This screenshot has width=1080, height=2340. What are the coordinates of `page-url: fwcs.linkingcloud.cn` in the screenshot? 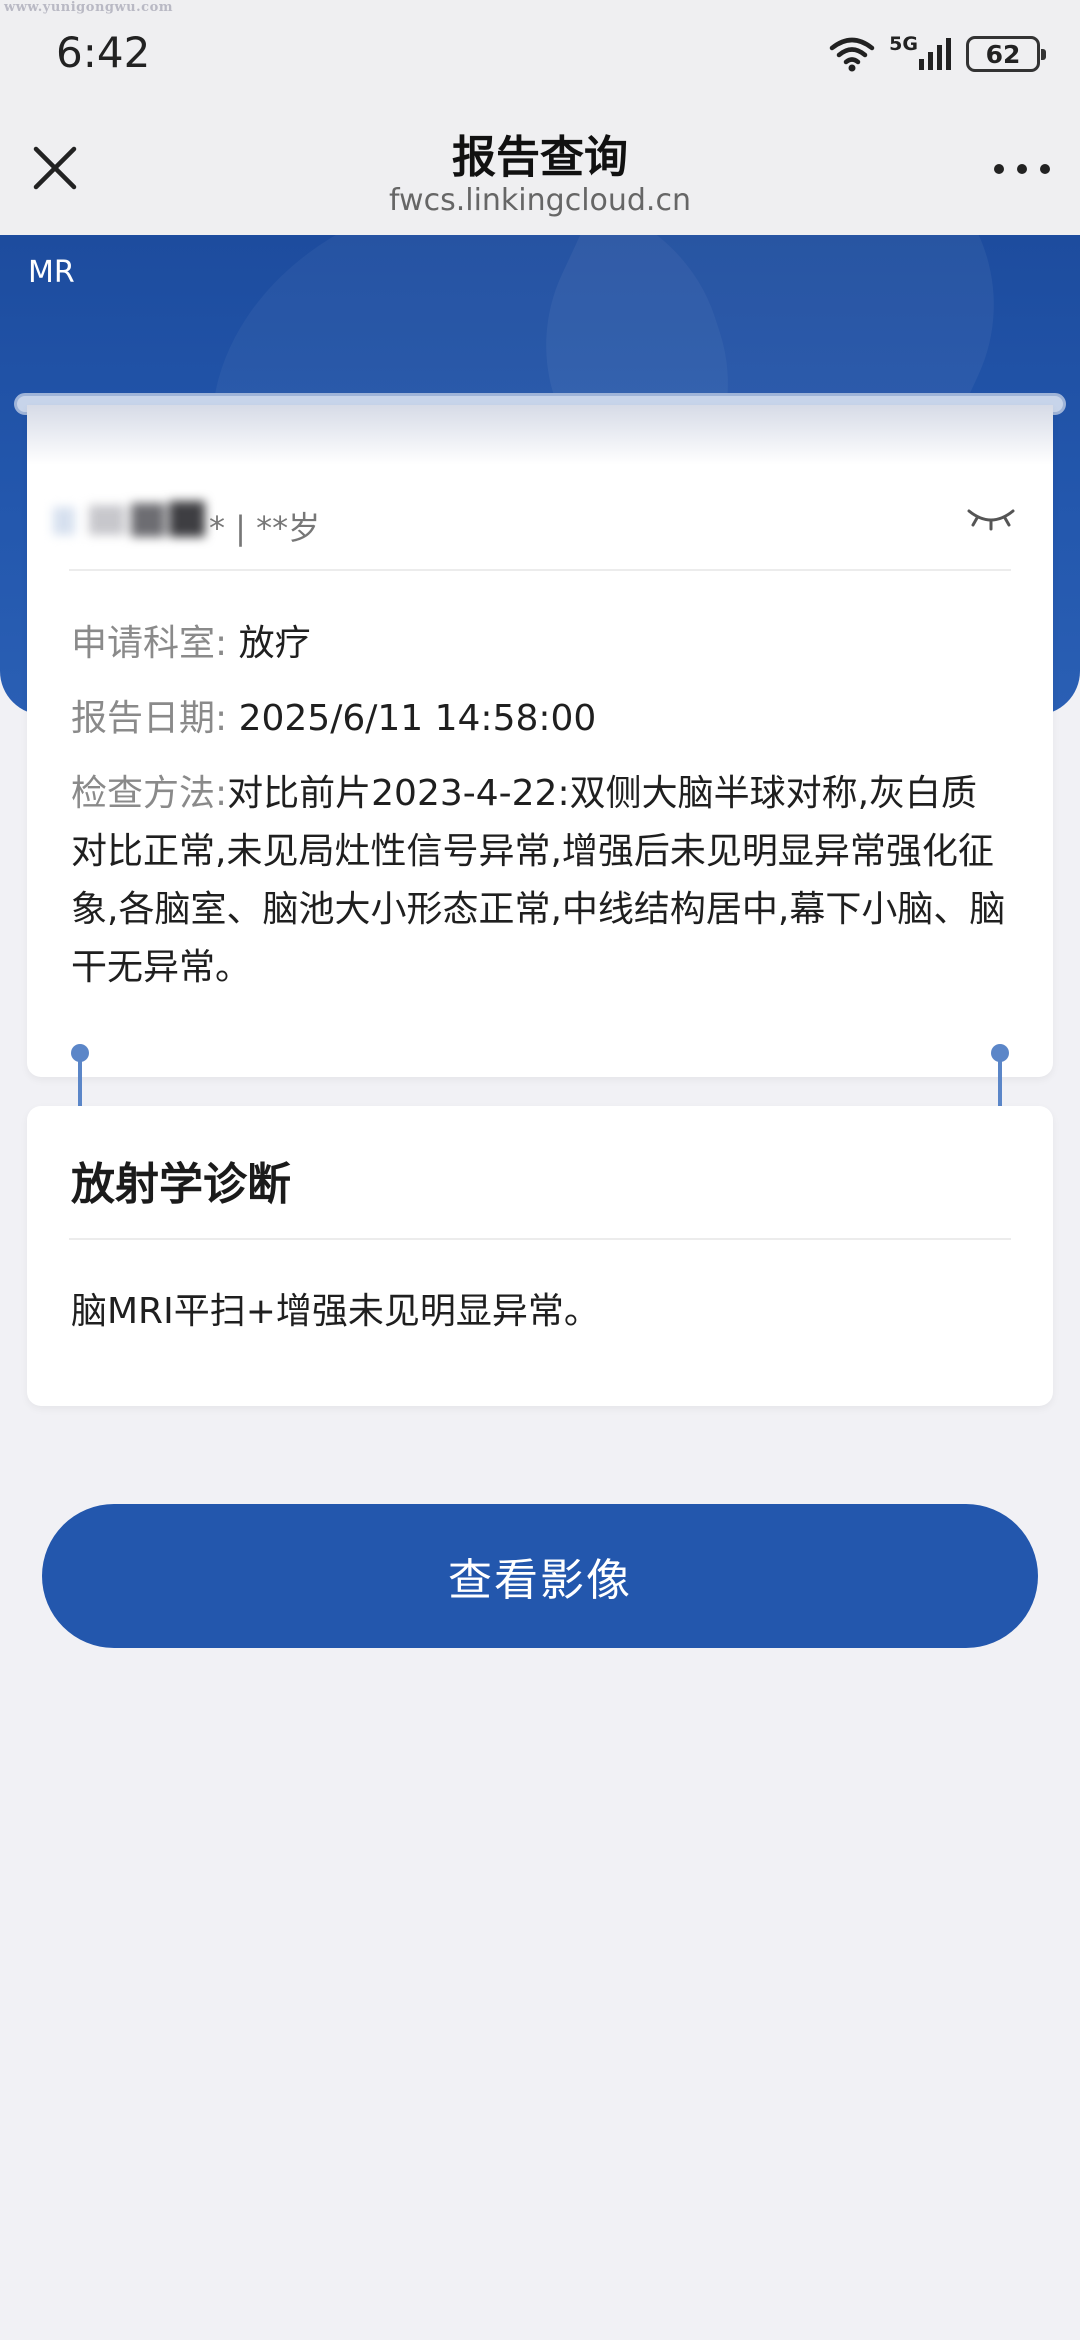 It's located at (540, 200).